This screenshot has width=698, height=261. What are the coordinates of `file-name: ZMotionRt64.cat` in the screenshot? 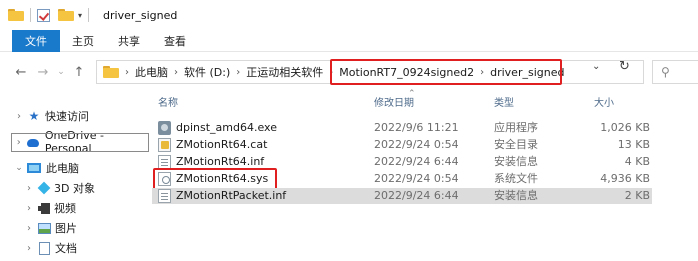 It's located at (222, 144).